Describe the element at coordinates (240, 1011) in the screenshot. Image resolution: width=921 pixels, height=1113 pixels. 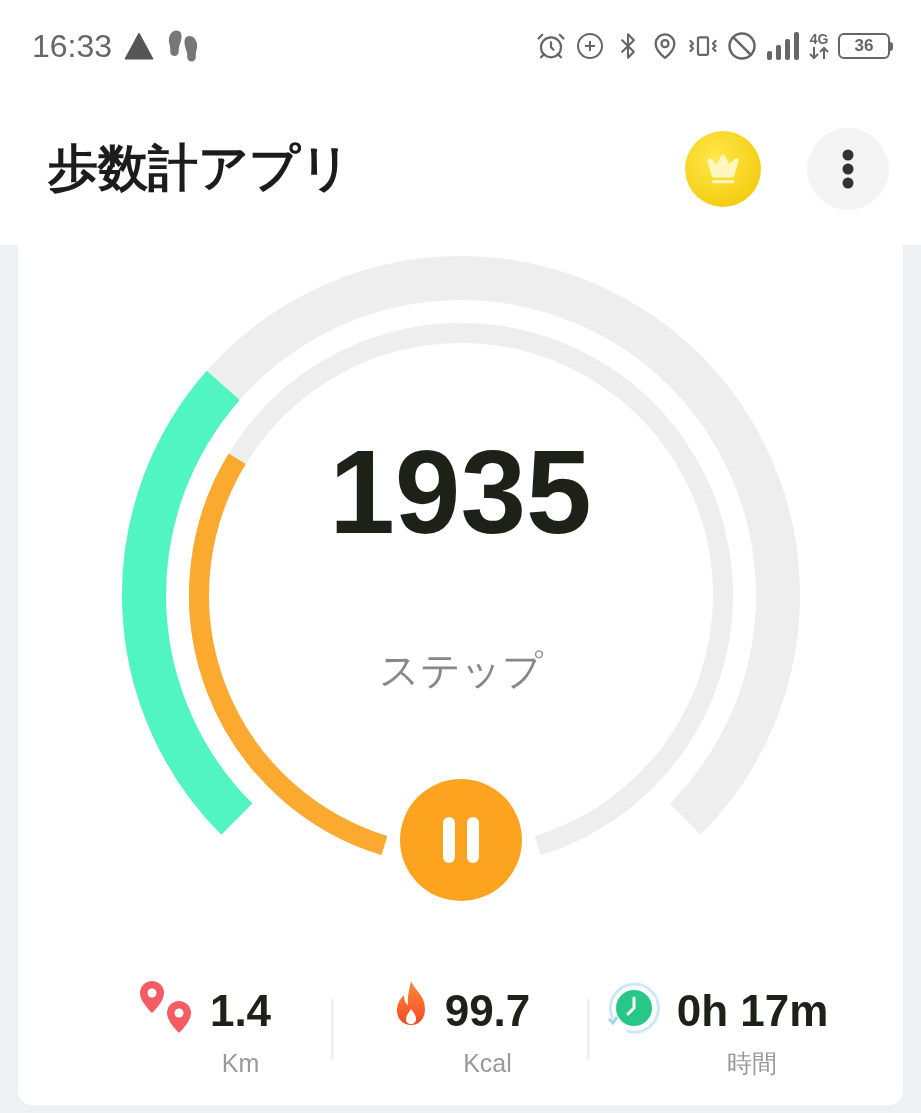
I see `stat-value: 1.4` at that location.